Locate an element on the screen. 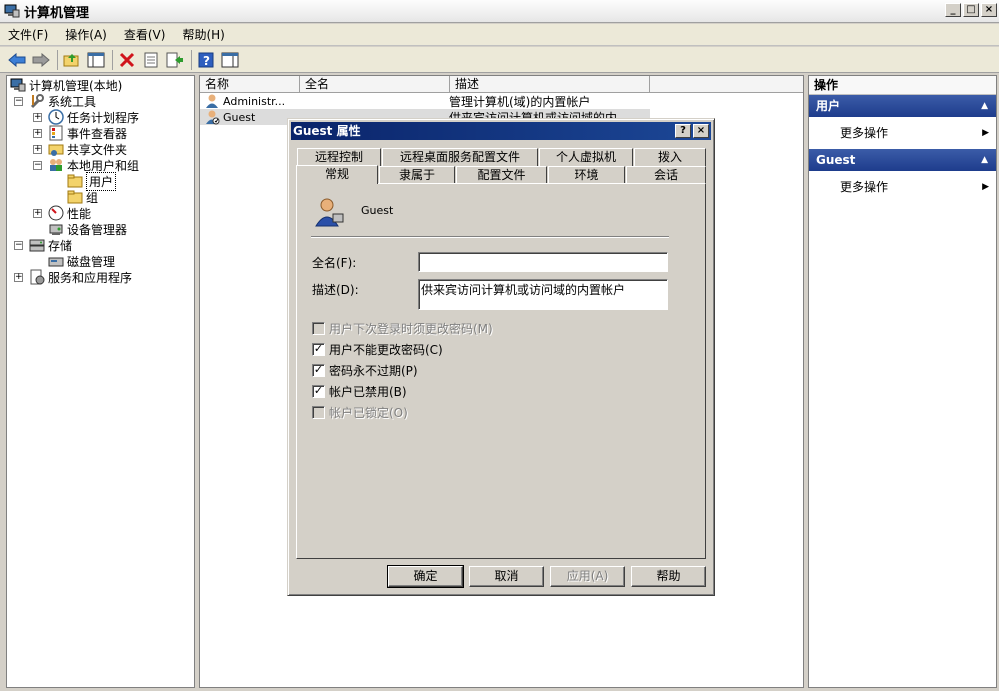  description-input: 供来宾访问计算机或访问域的内置帐户 is located at coordinates (543, 294).